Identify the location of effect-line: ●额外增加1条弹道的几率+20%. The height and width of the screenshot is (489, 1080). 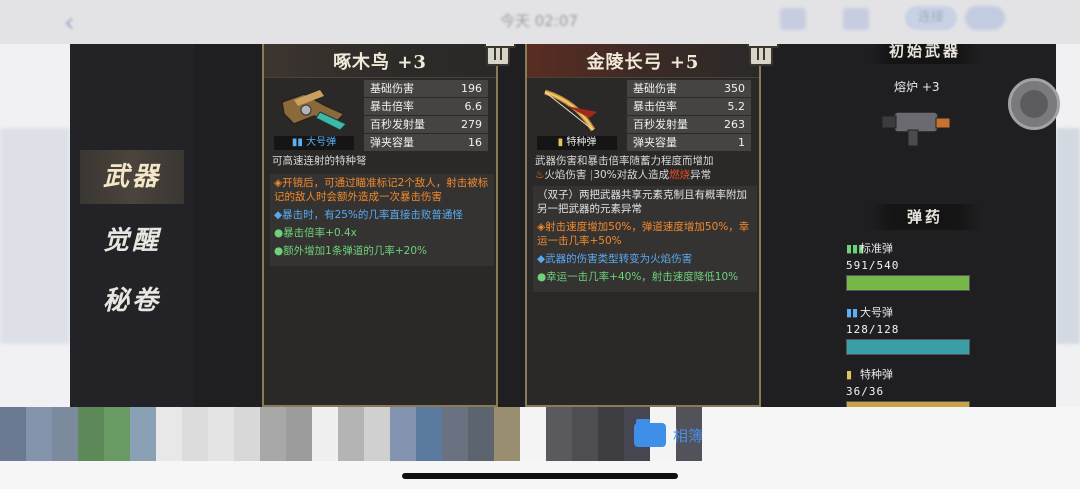
(350, 251).